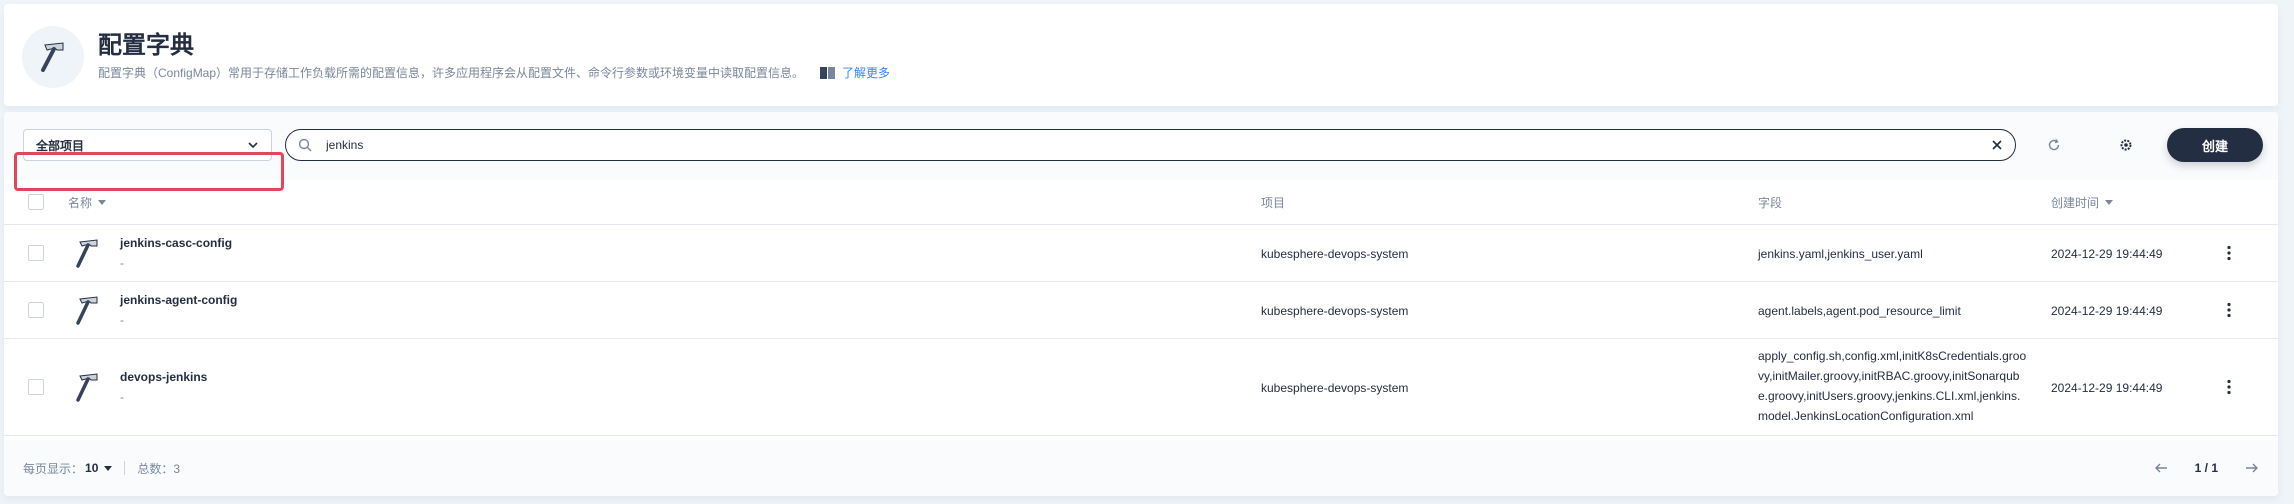 This screenshot has height=504, width=2294. I want to click on column-fields-label: 字段, so click(1770, 203).